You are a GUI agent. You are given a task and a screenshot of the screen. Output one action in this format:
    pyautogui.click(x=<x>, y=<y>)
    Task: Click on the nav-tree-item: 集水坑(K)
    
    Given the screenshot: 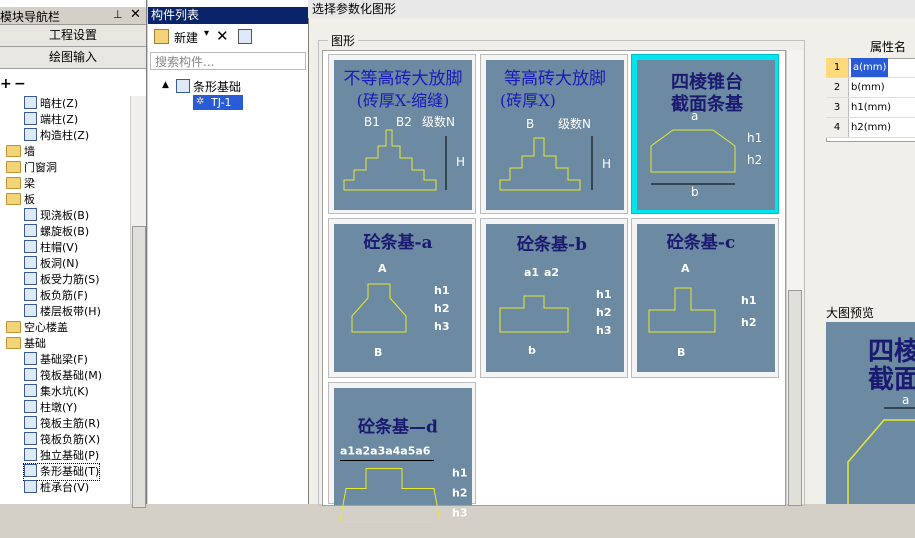 What is the action you would take?
    pyautogui.click(x=56, y=392)
    